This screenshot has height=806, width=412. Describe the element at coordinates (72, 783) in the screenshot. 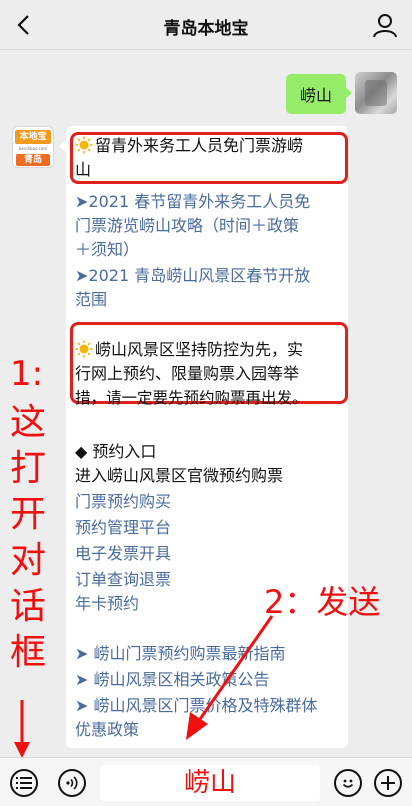

I see `voice-icon` at that location.